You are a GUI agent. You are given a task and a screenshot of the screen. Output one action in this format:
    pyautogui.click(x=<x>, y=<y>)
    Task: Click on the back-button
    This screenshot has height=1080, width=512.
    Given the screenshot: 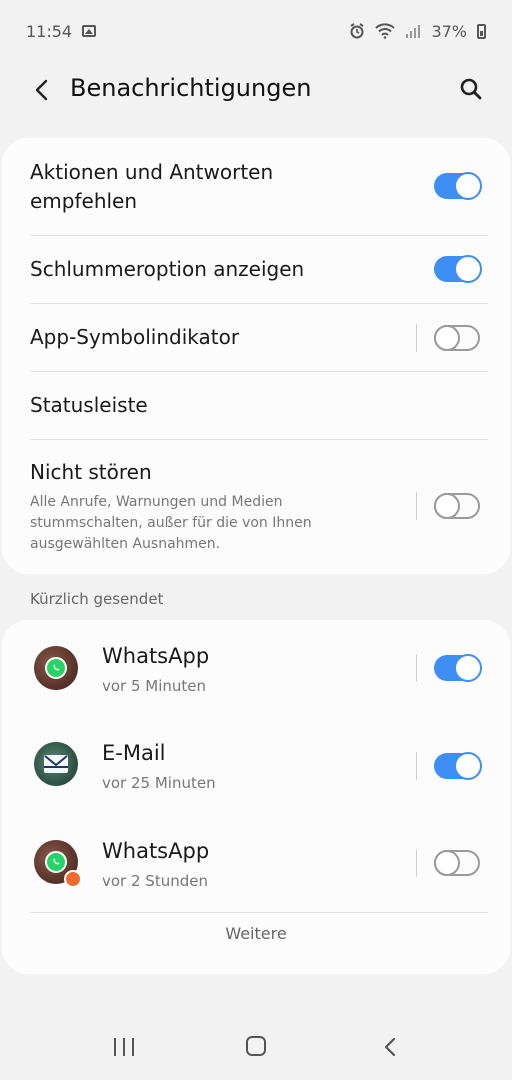 What is the action you would take?
    pyautogui.click(x=42, y=90)
    